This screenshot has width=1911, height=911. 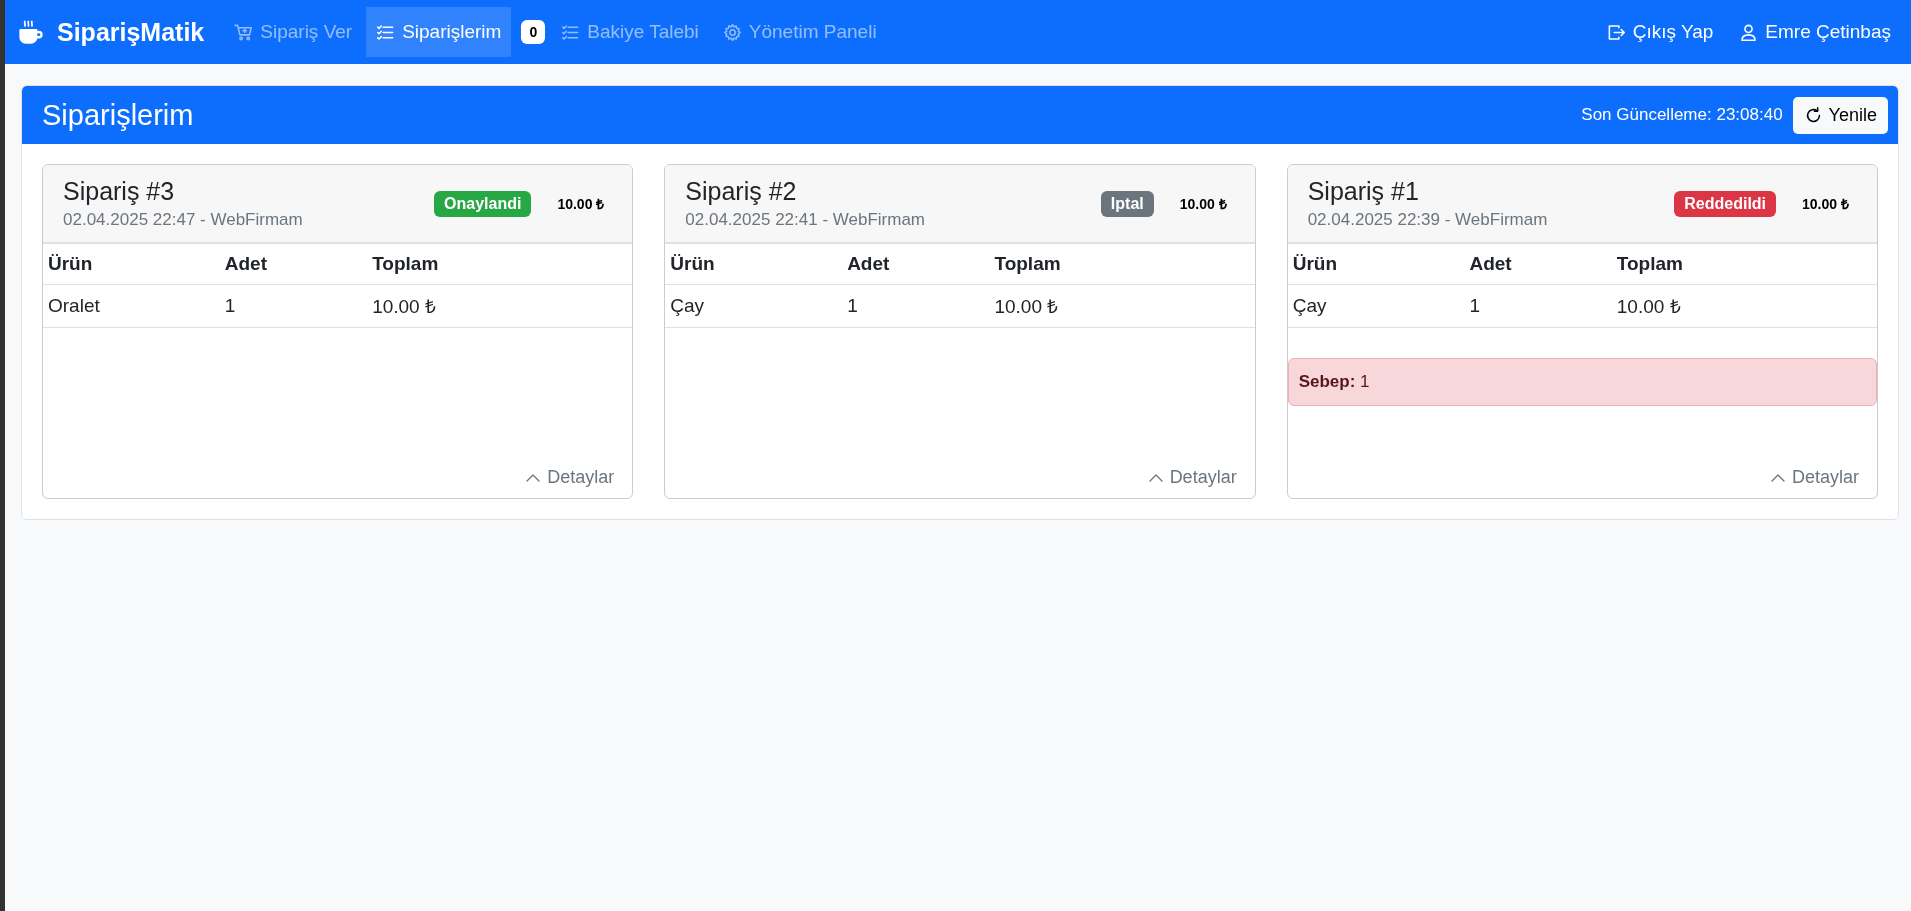 What do you see at coordinates (1582, 382) in the screenshot?
I see `rejection-reason: Sebep: 1` at bounding box center [1582, 382].